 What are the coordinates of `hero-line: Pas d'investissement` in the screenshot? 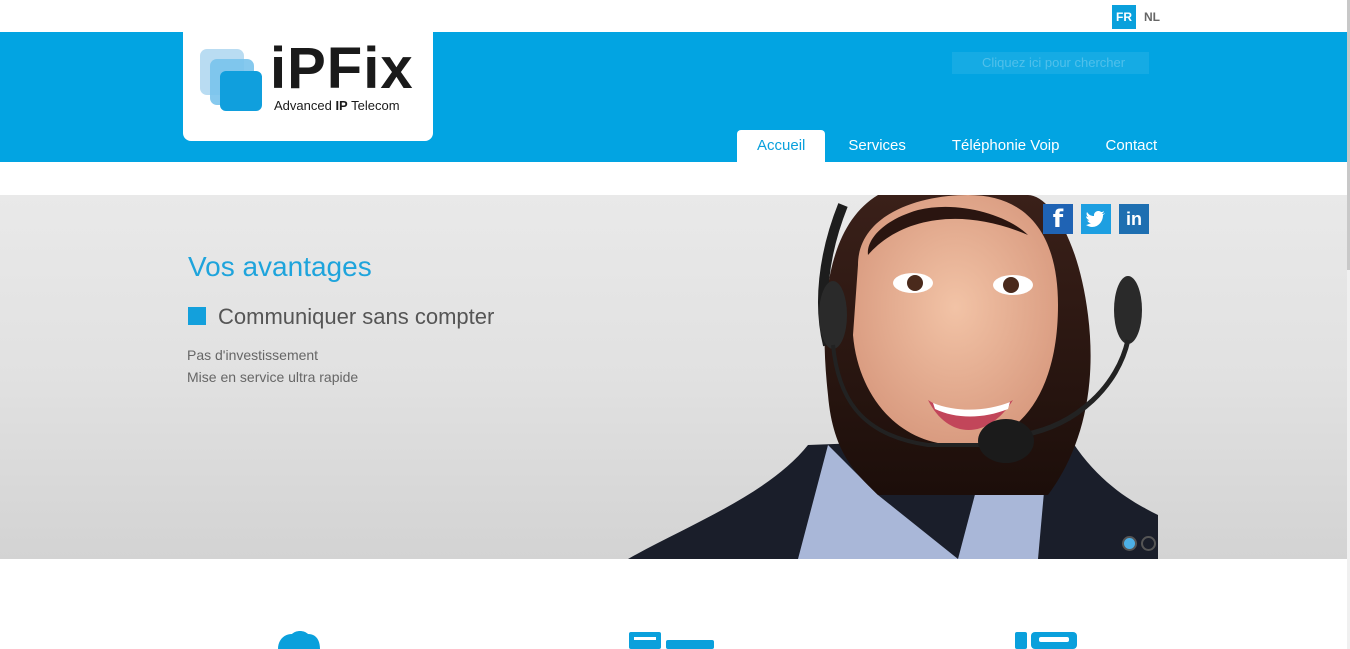 It's located at (253, 355).